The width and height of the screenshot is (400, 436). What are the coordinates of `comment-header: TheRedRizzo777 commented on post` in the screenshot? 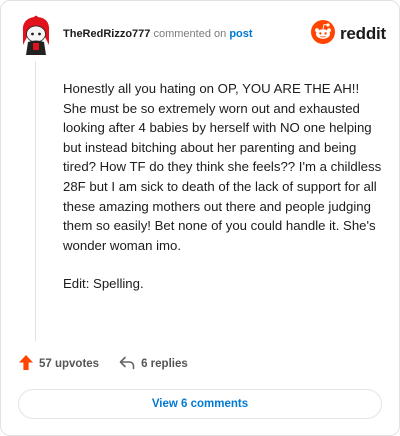 It's located at (158, 34).